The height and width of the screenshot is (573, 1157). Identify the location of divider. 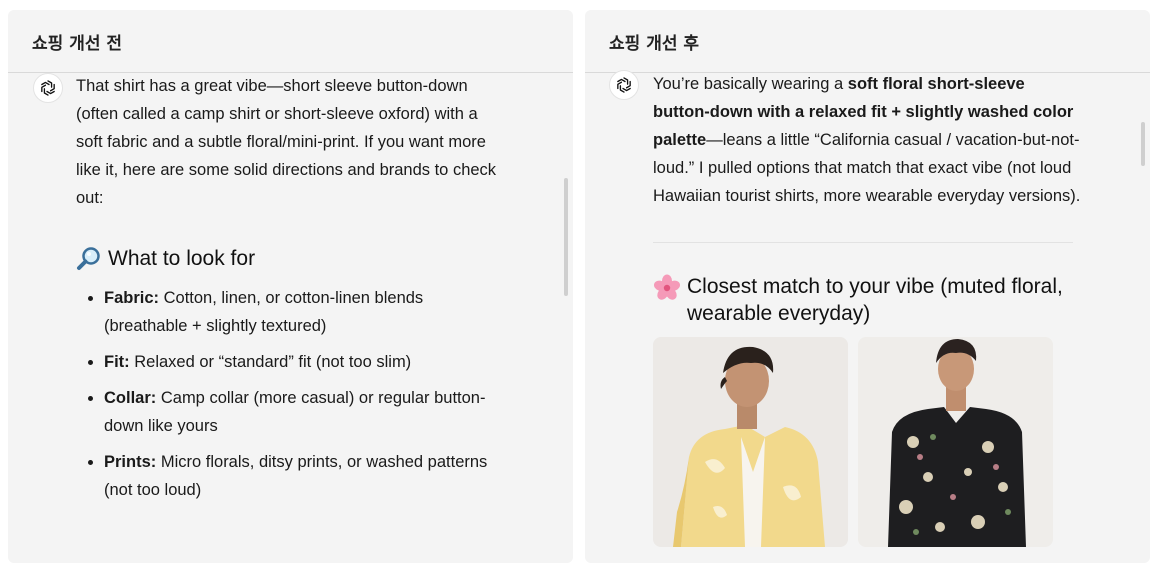
(863, 242).